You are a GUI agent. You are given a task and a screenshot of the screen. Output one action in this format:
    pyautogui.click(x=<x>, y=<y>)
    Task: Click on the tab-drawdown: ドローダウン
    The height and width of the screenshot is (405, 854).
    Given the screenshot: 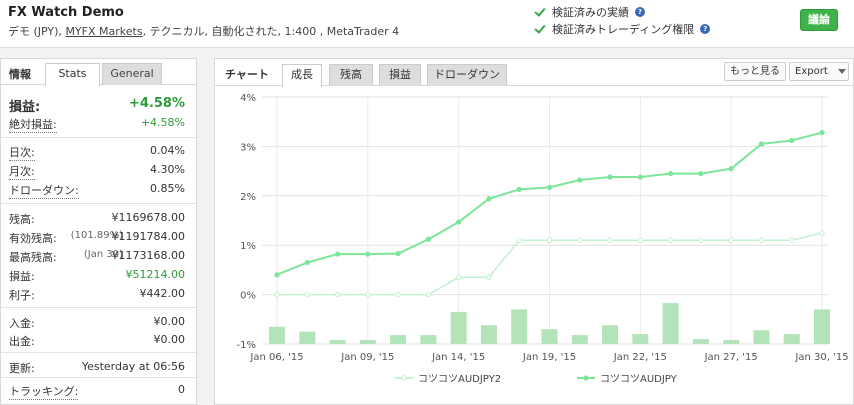 What is the action you would take?
    pyautogui.click(x=467, y=75)
    